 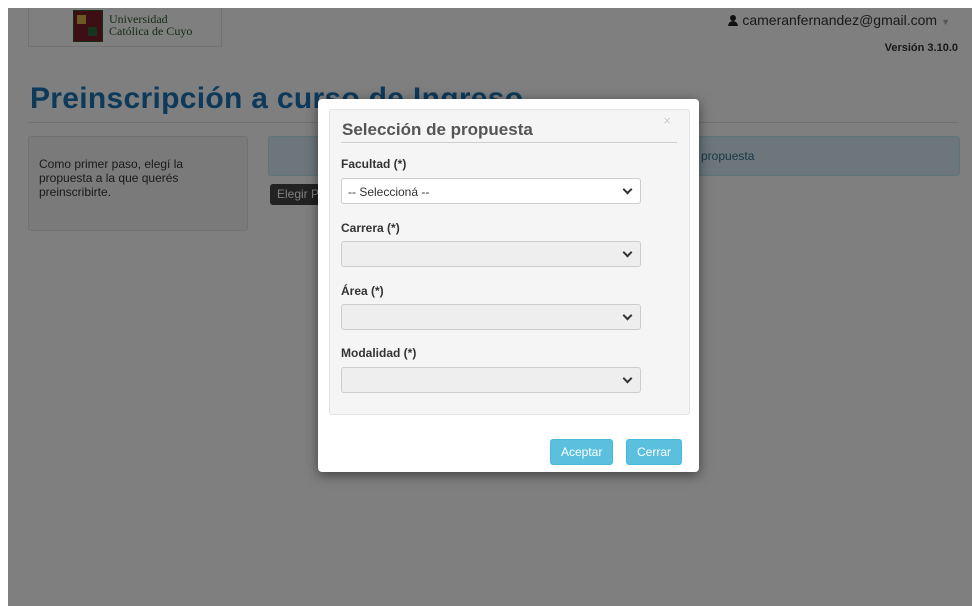 I want to click on modal-title: Selección de propuesta, so click(x=437, y=129).